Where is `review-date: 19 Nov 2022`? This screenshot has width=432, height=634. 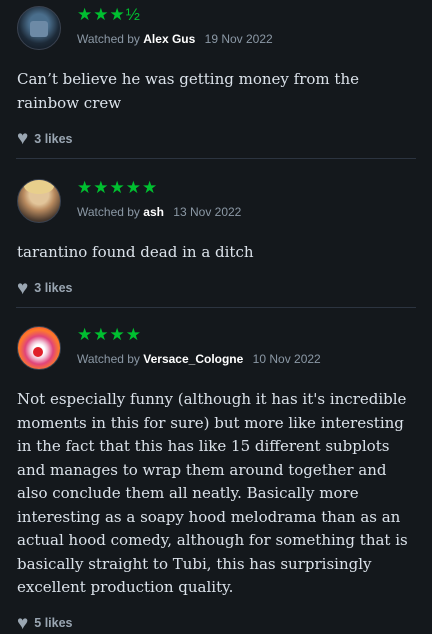 review-date: 19 Nov 2022 is located at coordinates (238, 39).